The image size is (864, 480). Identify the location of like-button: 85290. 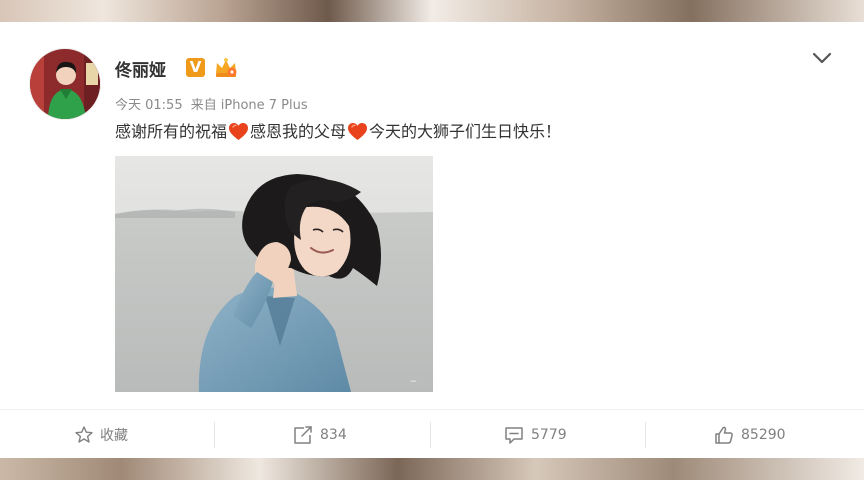
(749, 434).